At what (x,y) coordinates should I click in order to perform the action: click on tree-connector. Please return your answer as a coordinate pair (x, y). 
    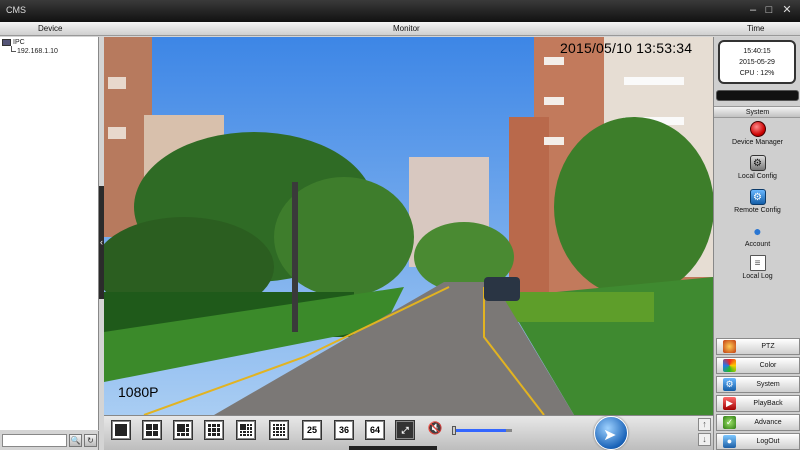
    Looking at the image, I should click on (13, 49).